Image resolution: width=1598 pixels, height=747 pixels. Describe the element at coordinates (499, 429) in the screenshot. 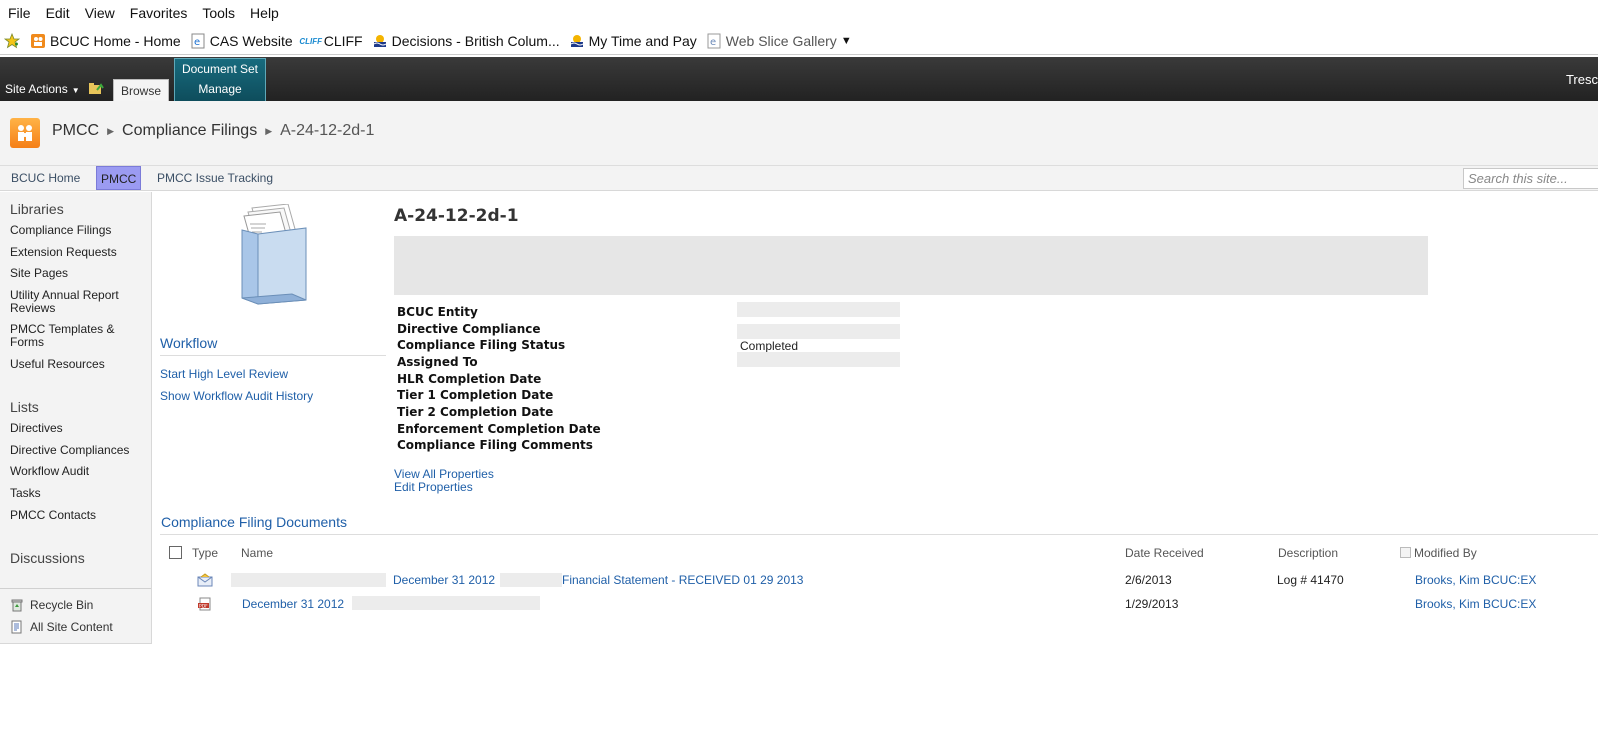

I see `prop-label-enforcement-completion: Enforcement Completion Date` at that location.